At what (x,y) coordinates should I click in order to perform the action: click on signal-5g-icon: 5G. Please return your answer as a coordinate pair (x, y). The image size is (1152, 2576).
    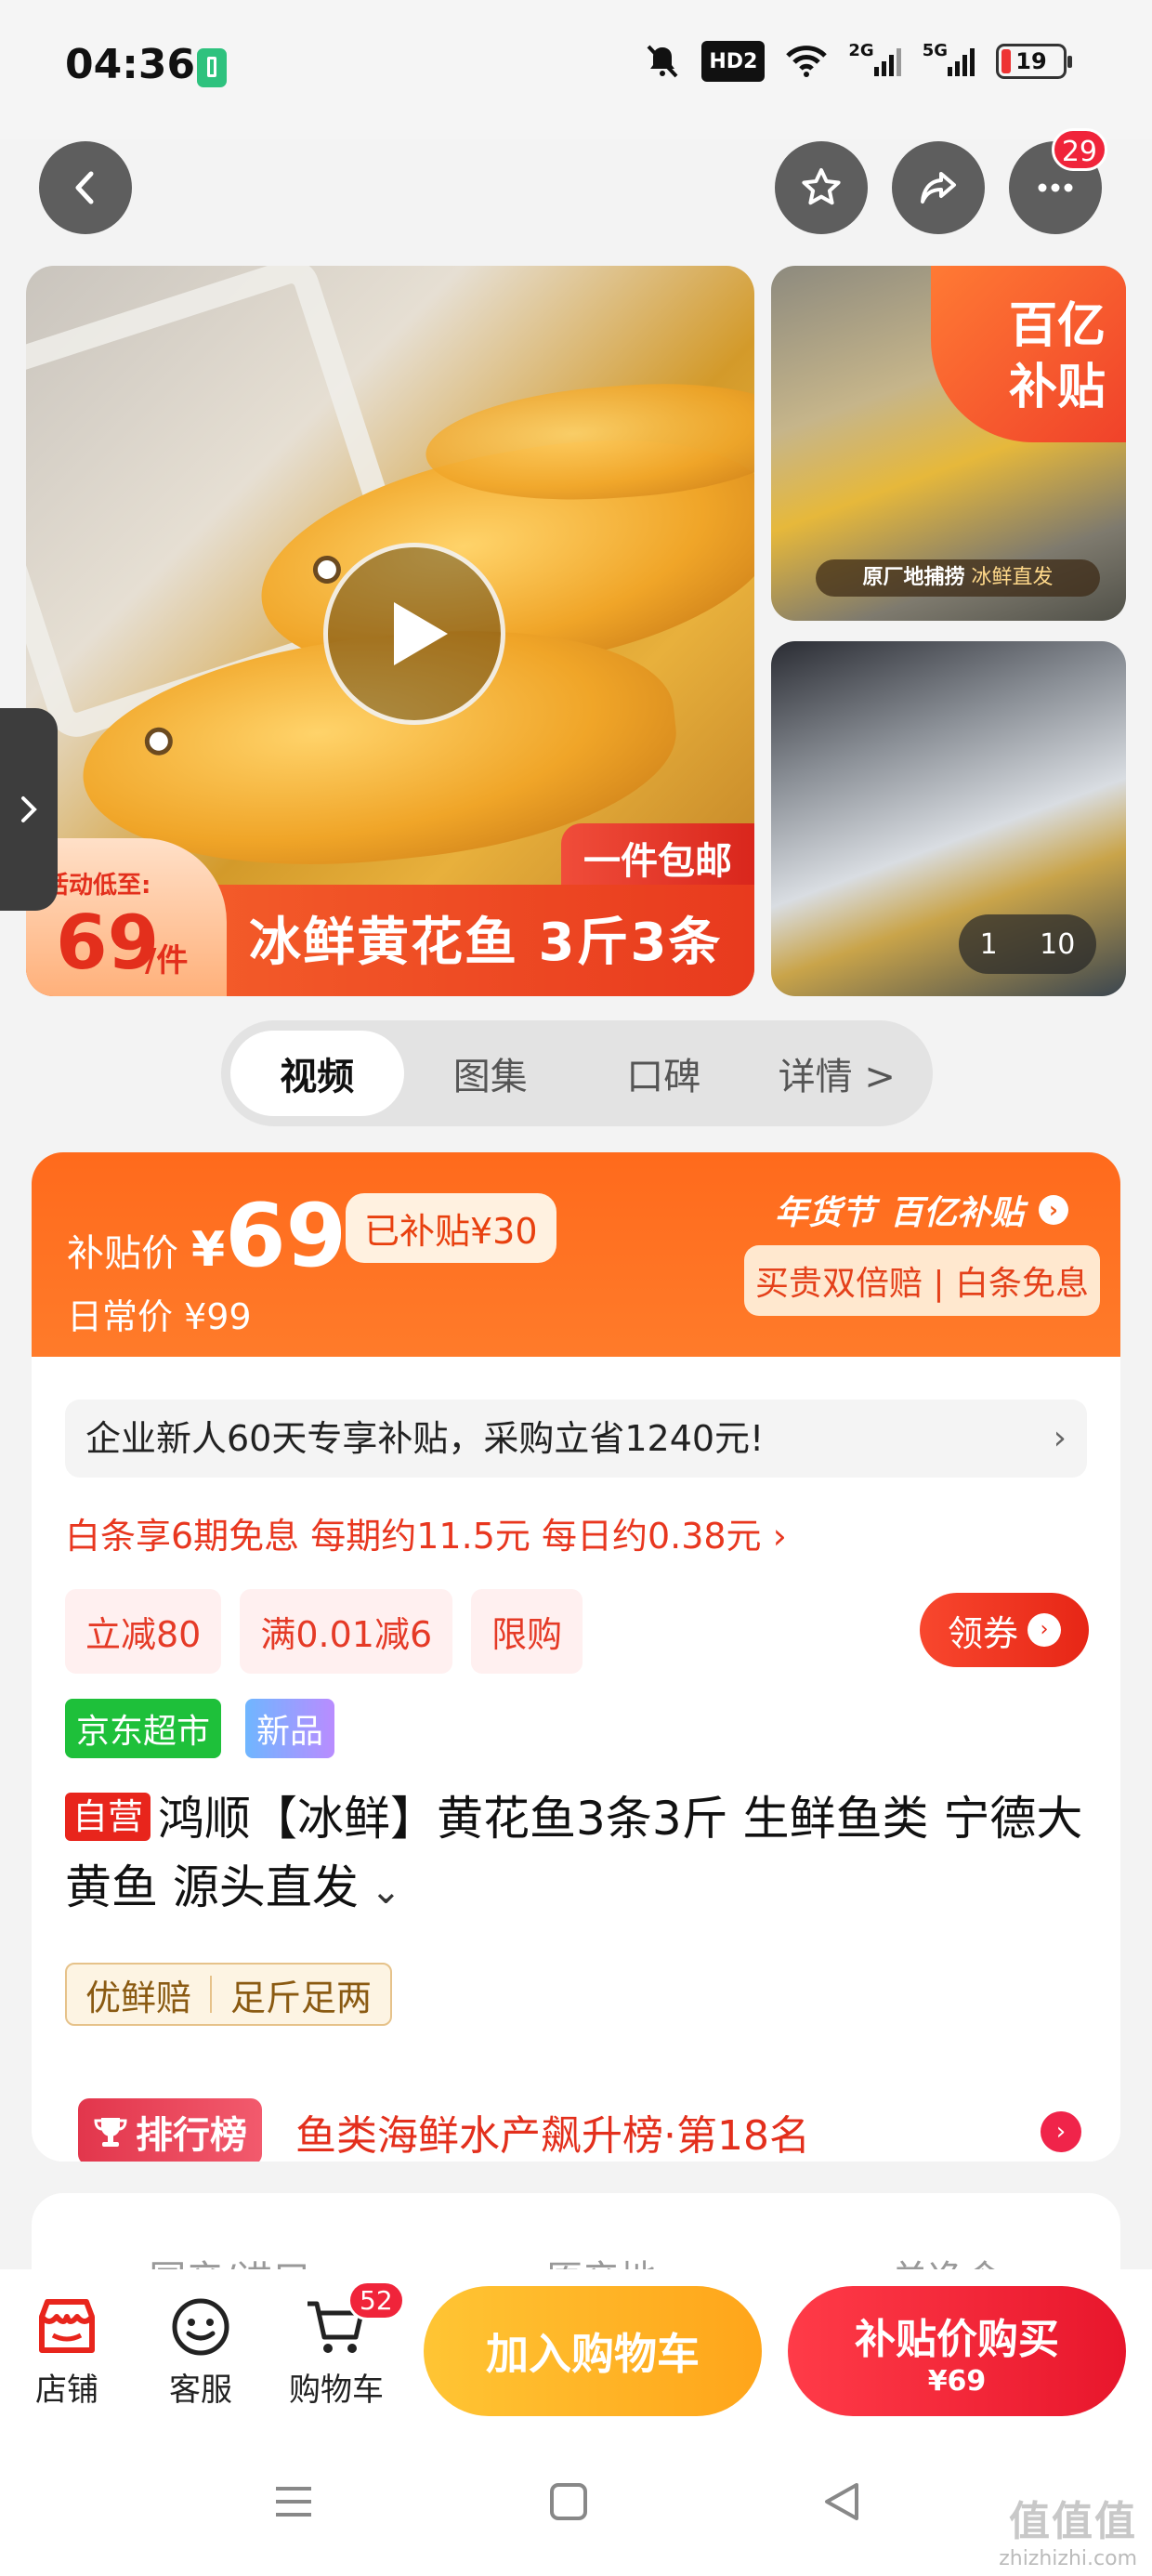
    Looking at the image, I should click on (949, 61).